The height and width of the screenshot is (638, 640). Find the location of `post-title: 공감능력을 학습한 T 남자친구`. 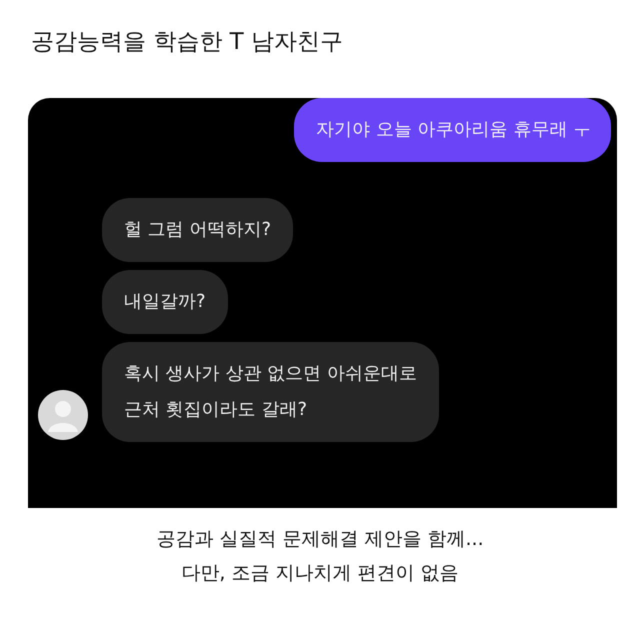

post-title: 공감능력을 학습한 T 남자친구 is located at coordinates (187, 42).